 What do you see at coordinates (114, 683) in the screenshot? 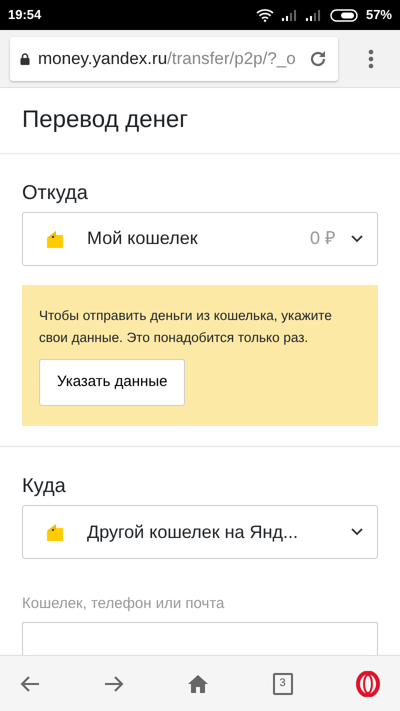
I see `forward-arrow-icon` at bounding box center [114, 683].